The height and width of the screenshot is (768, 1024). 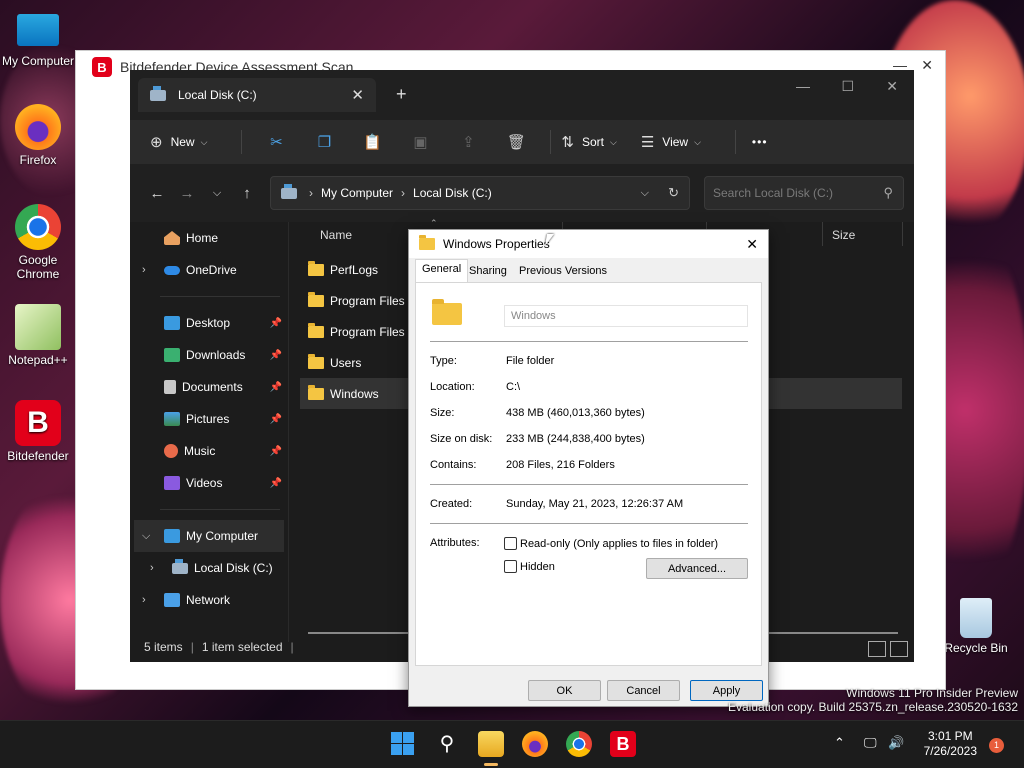 I want to click on paste-icon: 📋, so click(x=372, y=142).